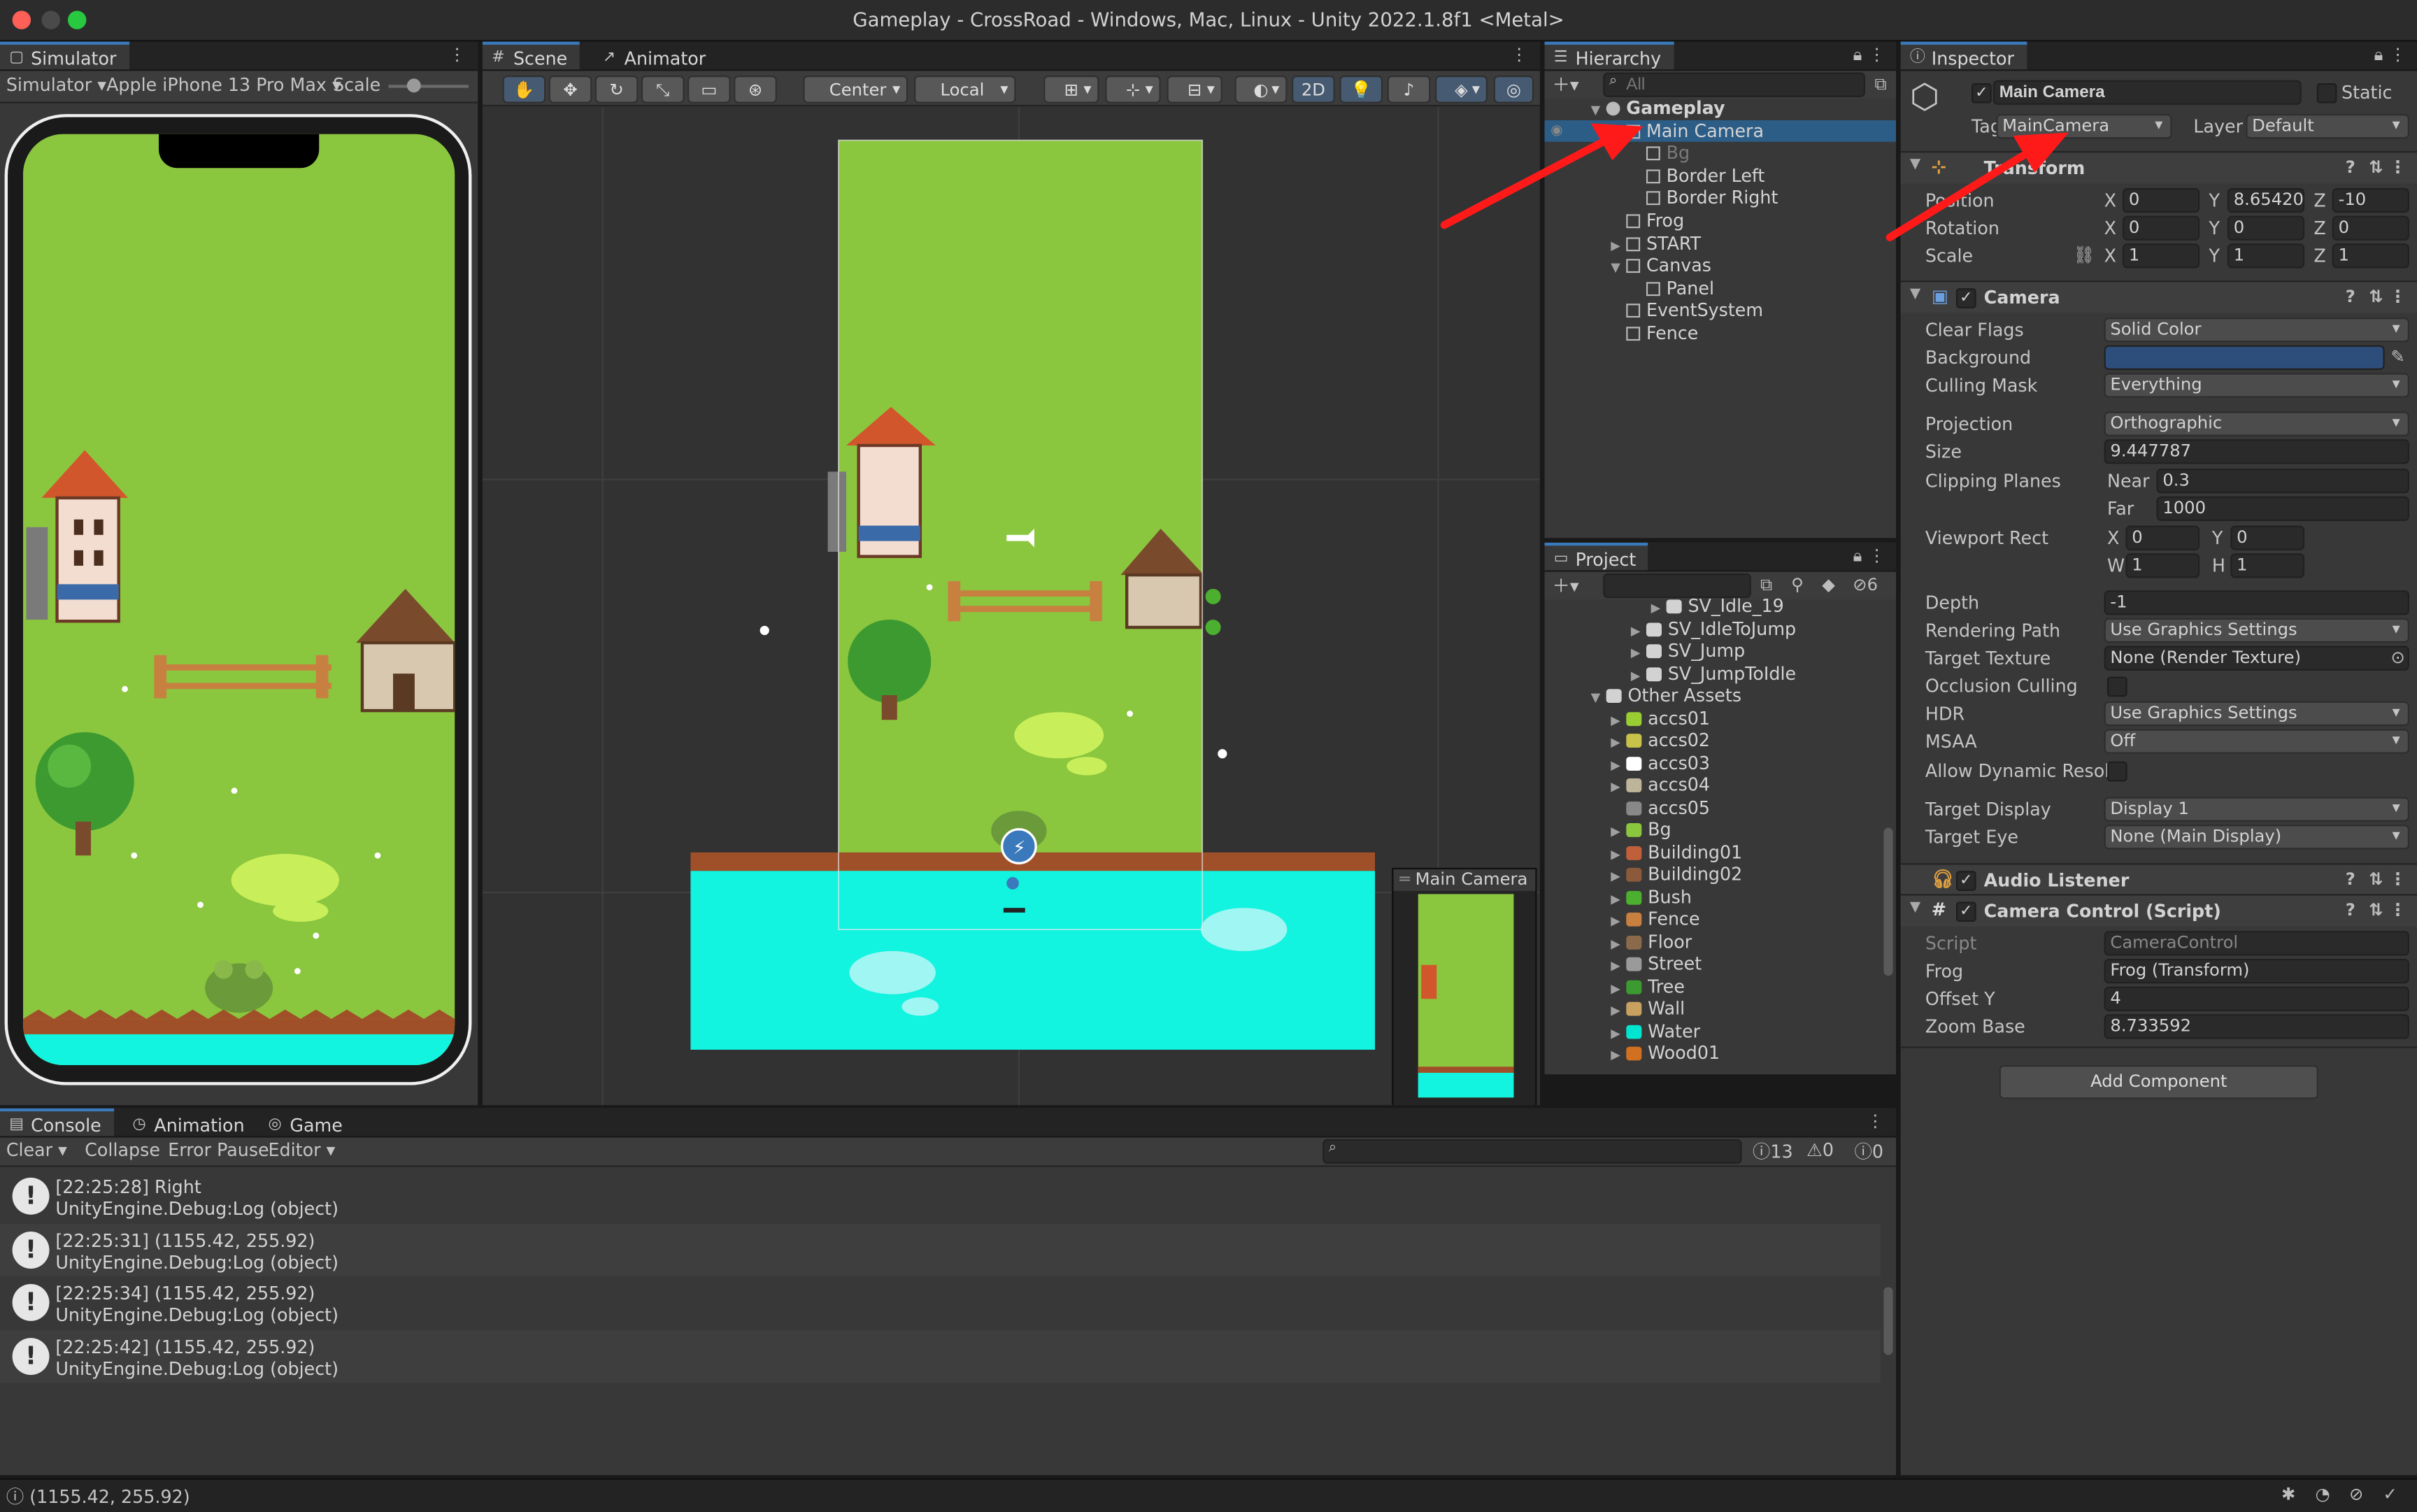  What do you see at coordinates (1720, 986) in the screenshot?
I see `project-item: ▶ Tree` at bounding box center [1720, 986].